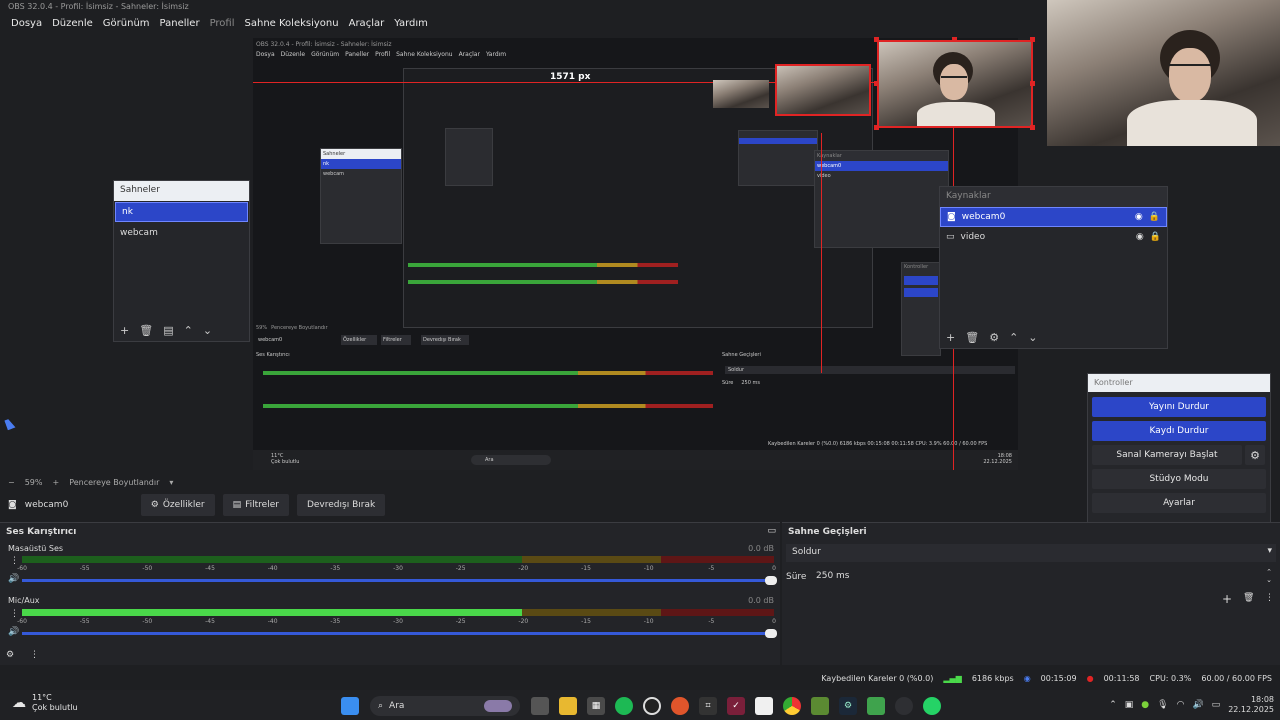  What do you see at coordinates (540, 706) in the screenshot?
I see `task-view-icon` at bounding box center [540, 706].